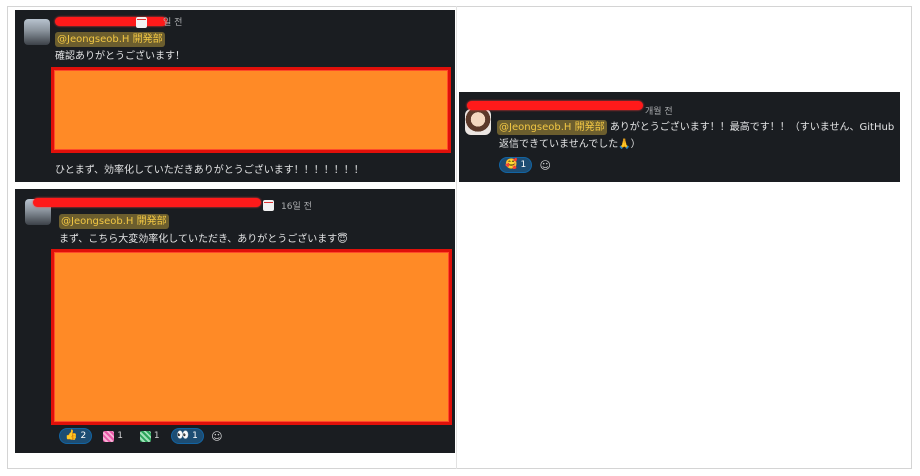 The image size is (920, 476). What do you see at coordinates (752, 127) in the screenshot?
I see `message-text: ありがとうございます！！最高です！！（すいません、GitHub` at bounding box center [752, 127].